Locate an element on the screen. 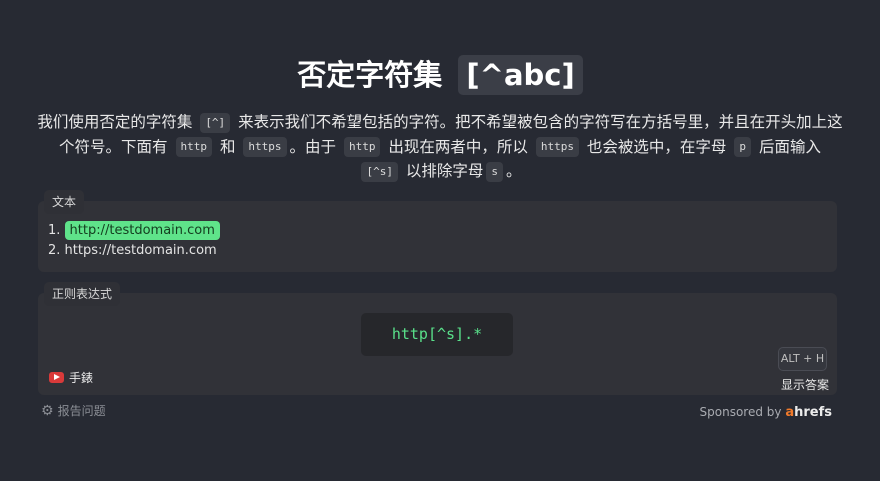  sponsor-prefix: Sponsored by is located at coordinates (740, 412).